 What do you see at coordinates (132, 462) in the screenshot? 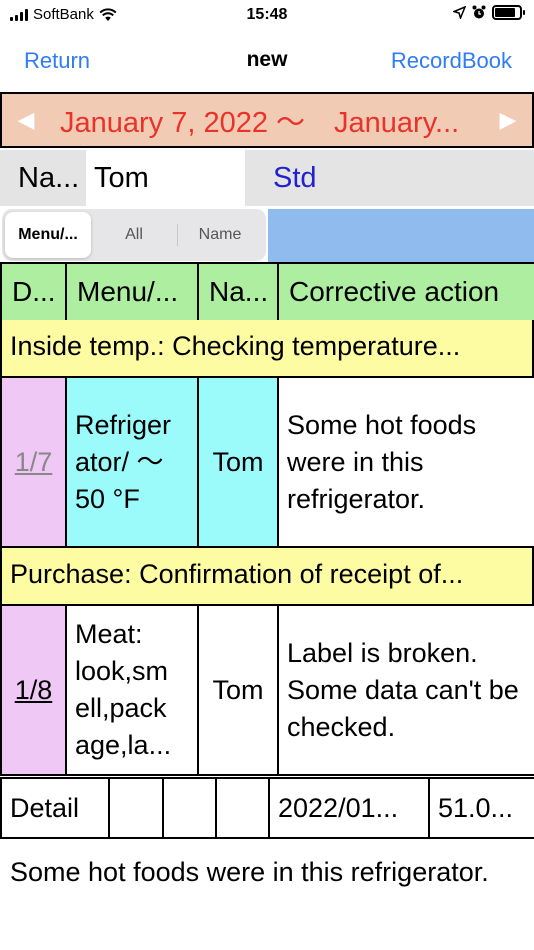
I see `row-menu: Refriger ator/ ～ 50 °F` at bounding box center [132, 462].